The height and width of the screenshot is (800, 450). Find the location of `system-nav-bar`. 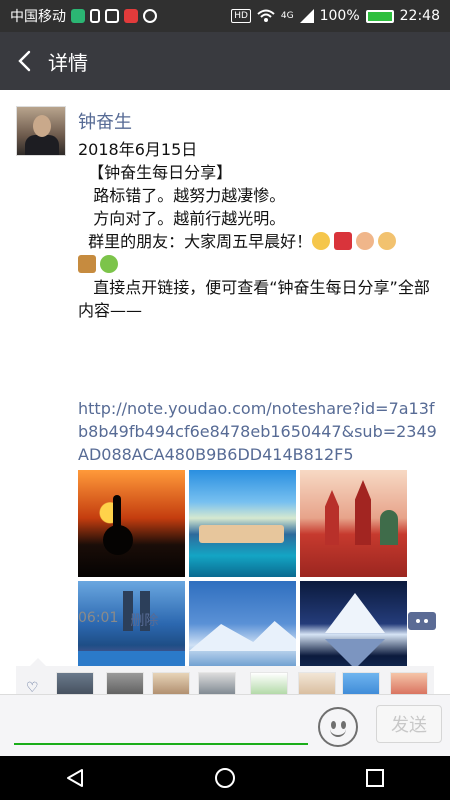

system-nav-bar is located at coordinates (225, 778).